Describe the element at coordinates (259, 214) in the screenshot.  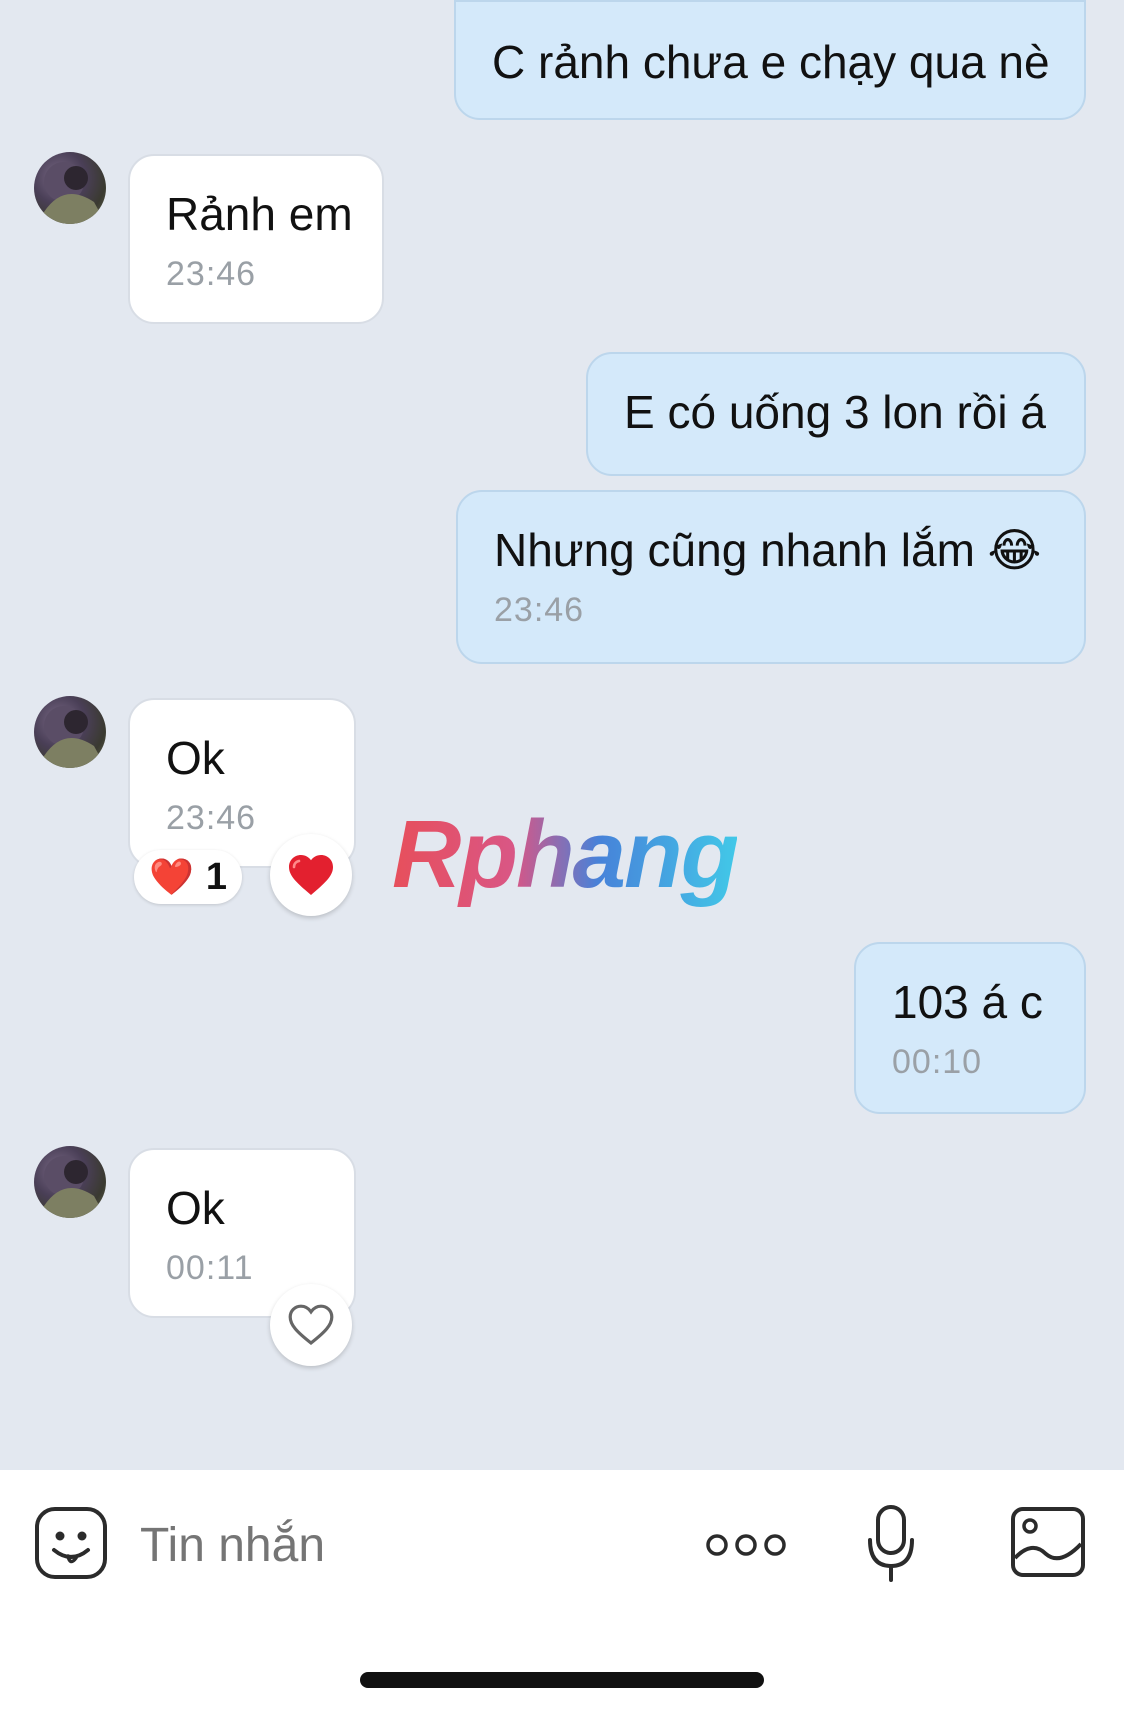
I see `message-text: Rảnh em` at that location.